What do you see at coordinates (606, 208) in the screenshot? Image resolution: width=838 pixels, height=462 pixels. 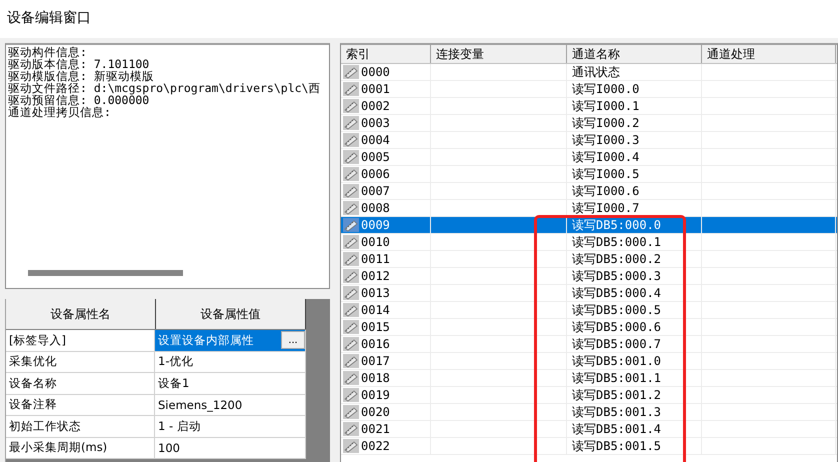 I see `channel-name-cell: 读写I000.7` at bounding box center [606, 208].